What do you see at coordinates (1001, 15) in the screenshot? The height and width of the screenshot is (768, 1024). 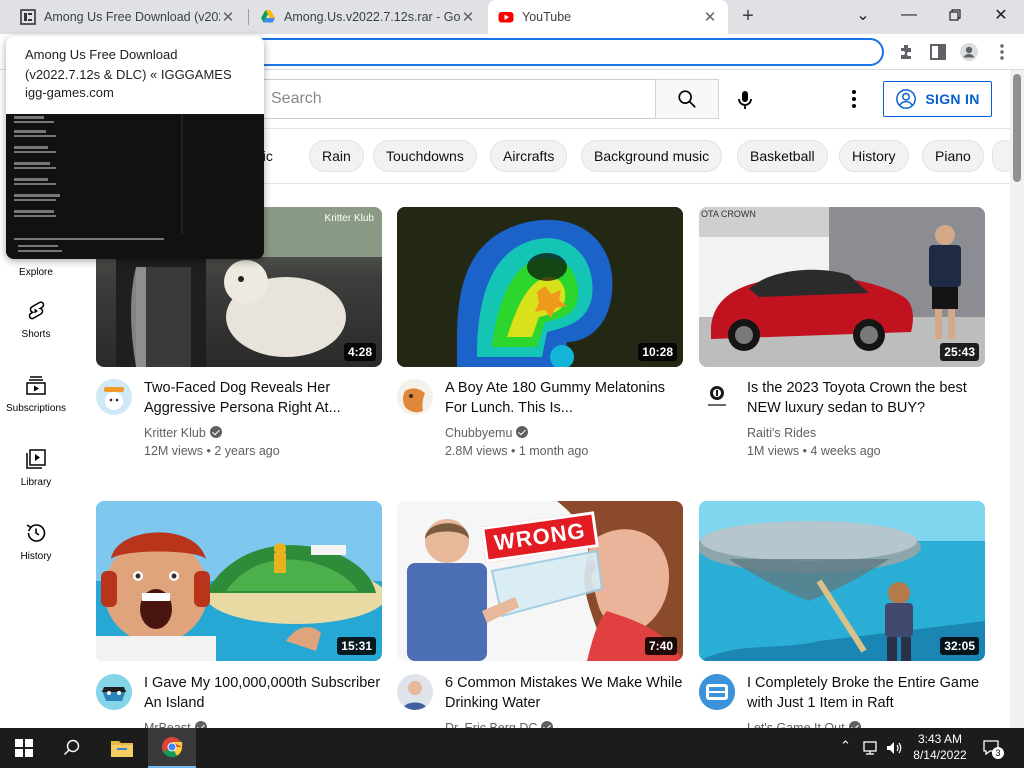 I see `close-window-button: ✕` at bounding box center [1001, 15].